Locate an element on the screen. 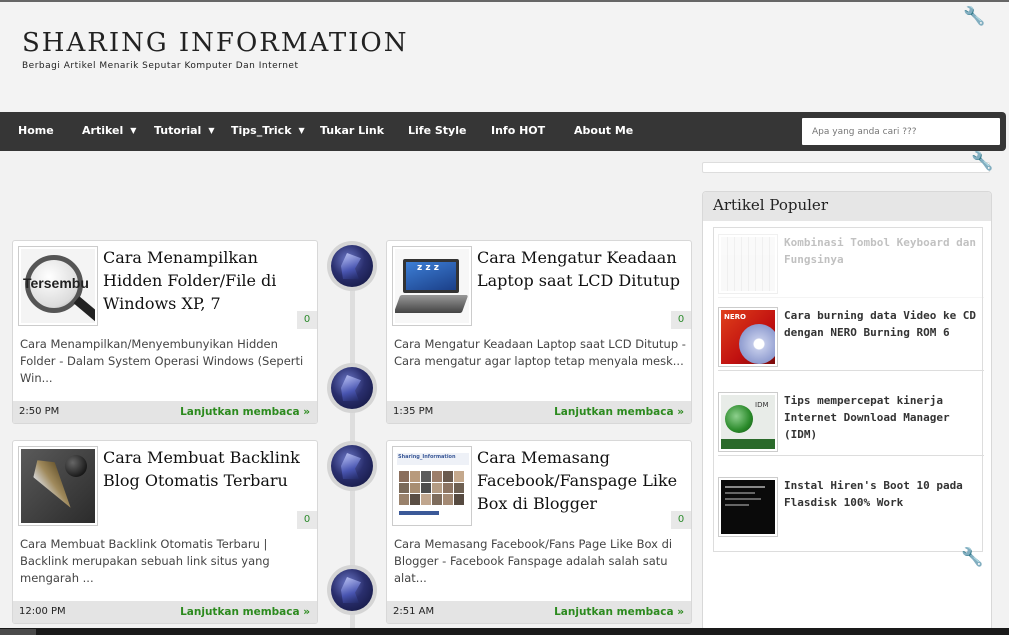 This screenshot has height=635, width=1009. magnifier-handle is located at coordinates (84, 309).